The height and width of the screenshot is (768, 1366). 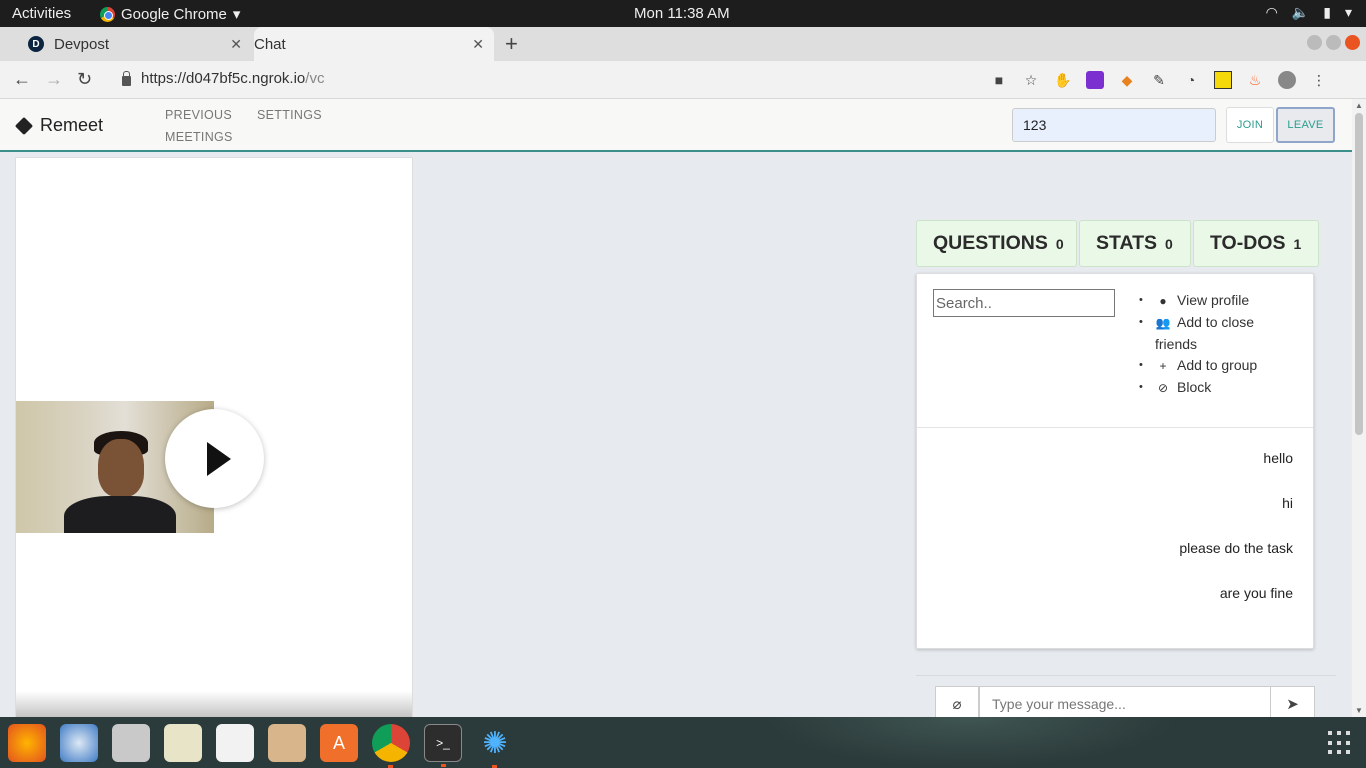 I want to click on metamask-icon: ◆, so click(x=1127, y=80).